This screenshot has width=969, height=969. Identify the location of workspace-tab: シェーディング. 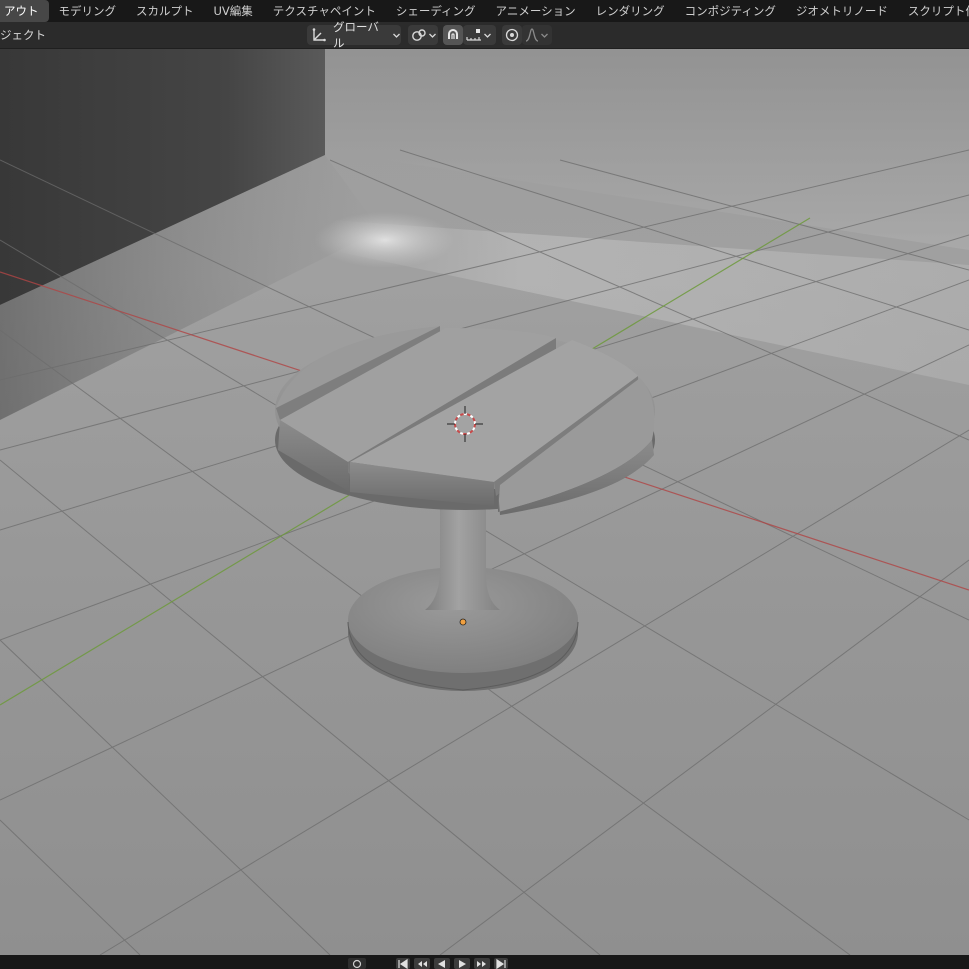
(436, 11).